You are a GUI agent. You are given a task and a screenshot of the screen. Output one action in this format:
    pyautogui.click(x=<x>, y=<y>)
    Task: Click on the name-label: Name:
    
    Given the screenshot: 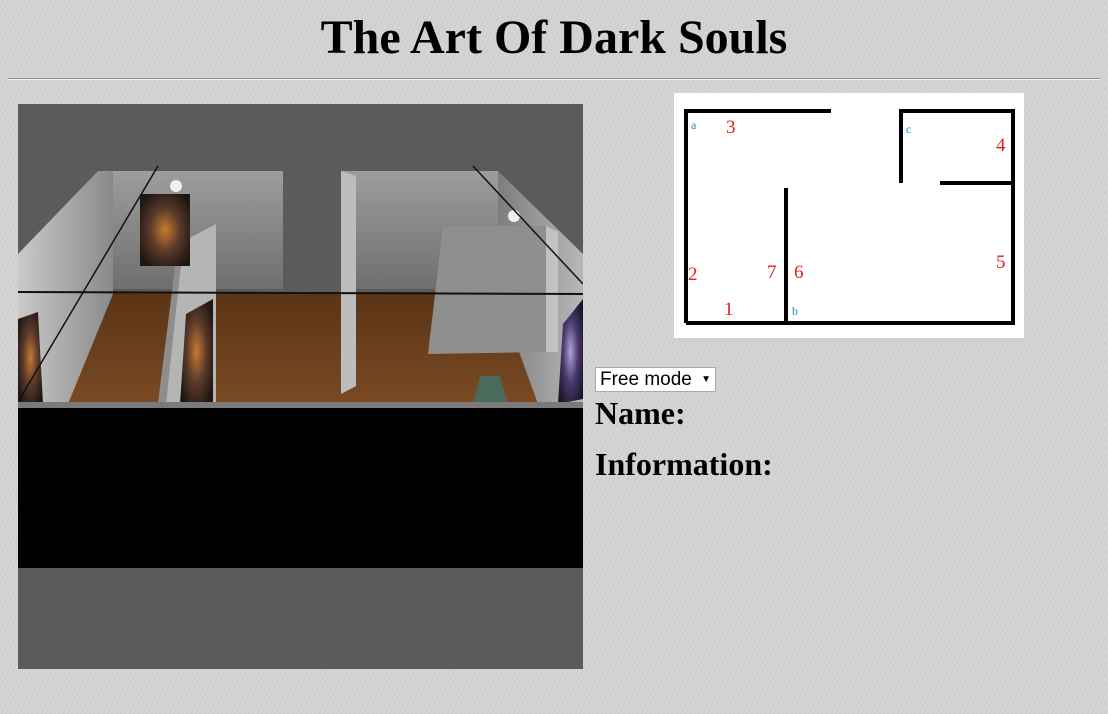 What is the action you would take?
    pyautogui.click(x=640, y=413)
    